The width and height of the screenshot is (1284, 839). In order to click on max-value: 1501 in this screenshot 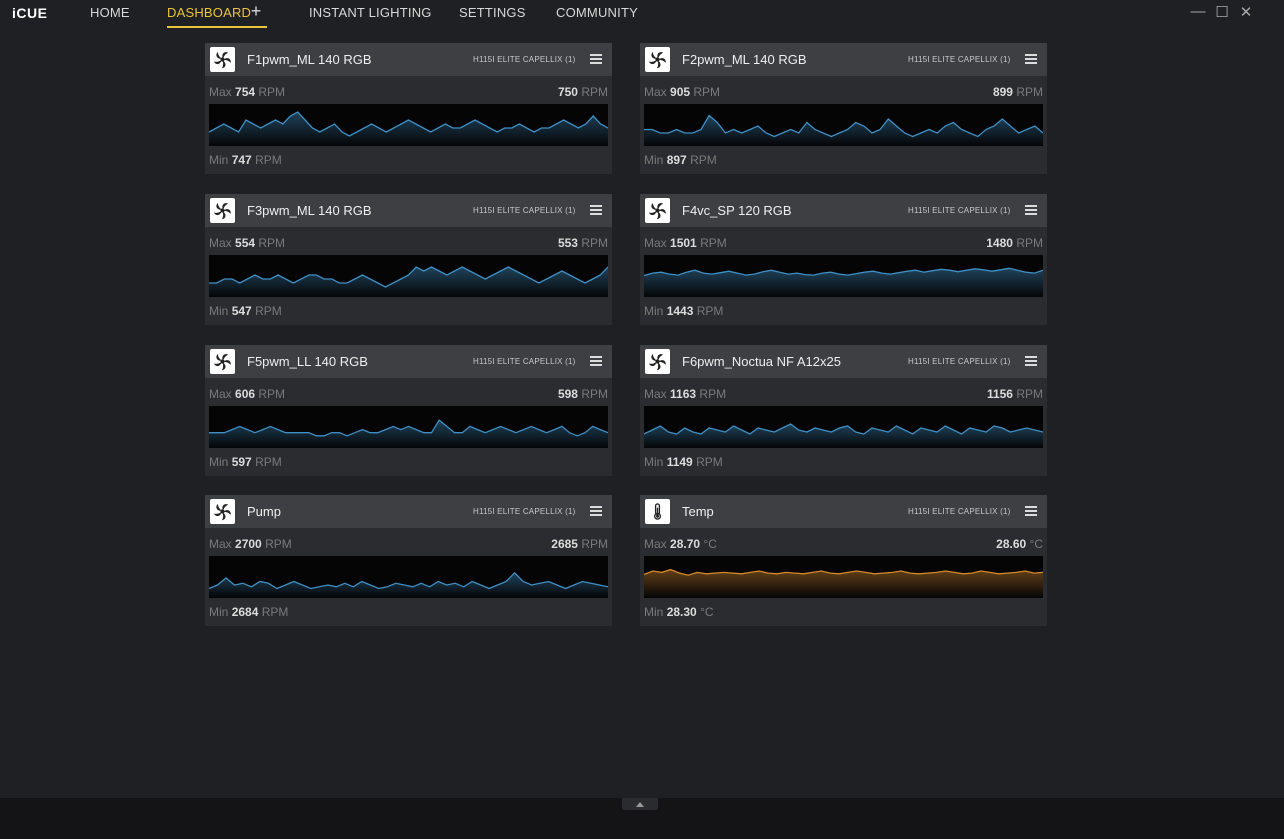, I will do `click(683, 243)`.